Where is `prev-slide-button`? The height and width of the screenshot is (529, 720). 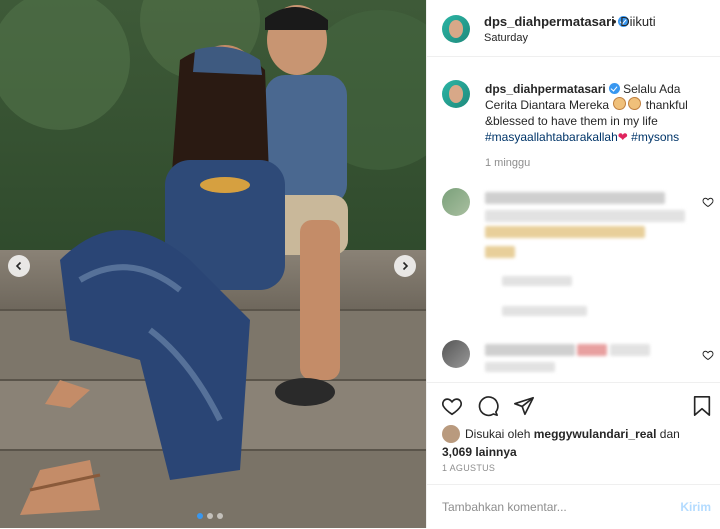
prev-slide-button is located at coordinates (19, 266).